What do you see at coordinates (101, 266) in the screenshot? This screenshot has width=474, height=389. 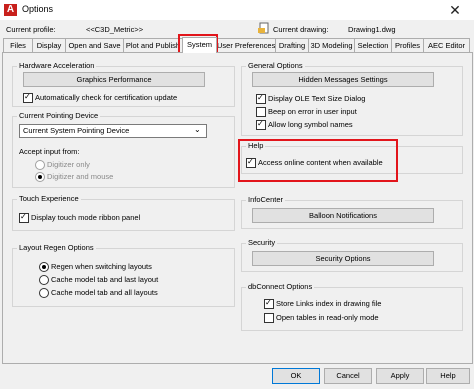 I see `regen-switching-label: Regen when switching layouts` at bounding box center [101, 266].